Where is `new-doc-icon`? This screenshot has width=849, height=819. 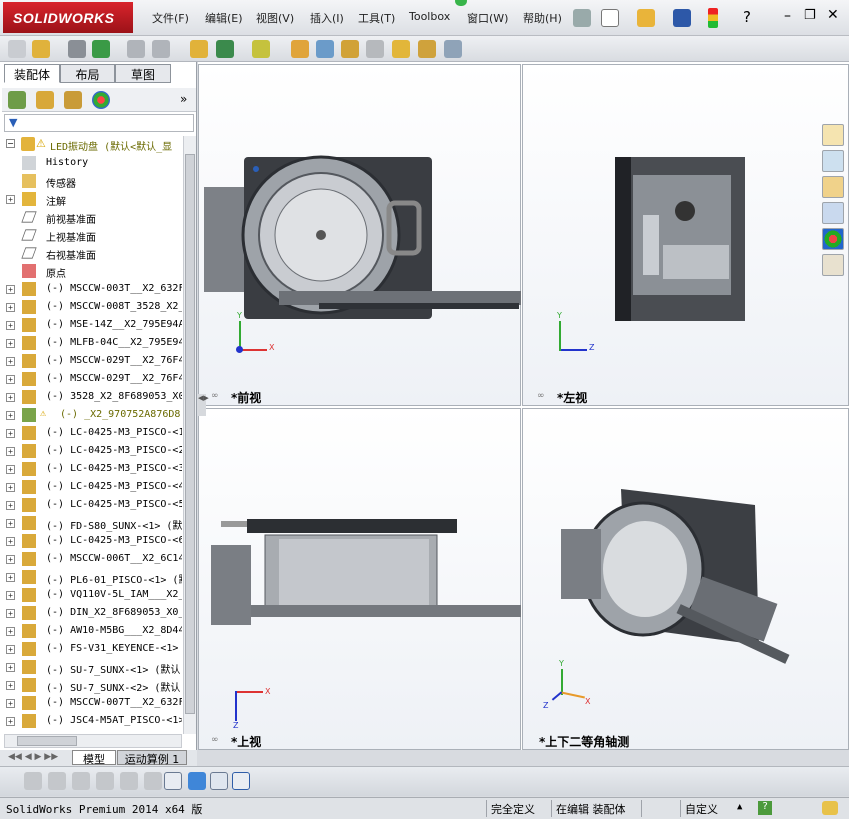 new-doc-icon is located at coordinates (610, 18).